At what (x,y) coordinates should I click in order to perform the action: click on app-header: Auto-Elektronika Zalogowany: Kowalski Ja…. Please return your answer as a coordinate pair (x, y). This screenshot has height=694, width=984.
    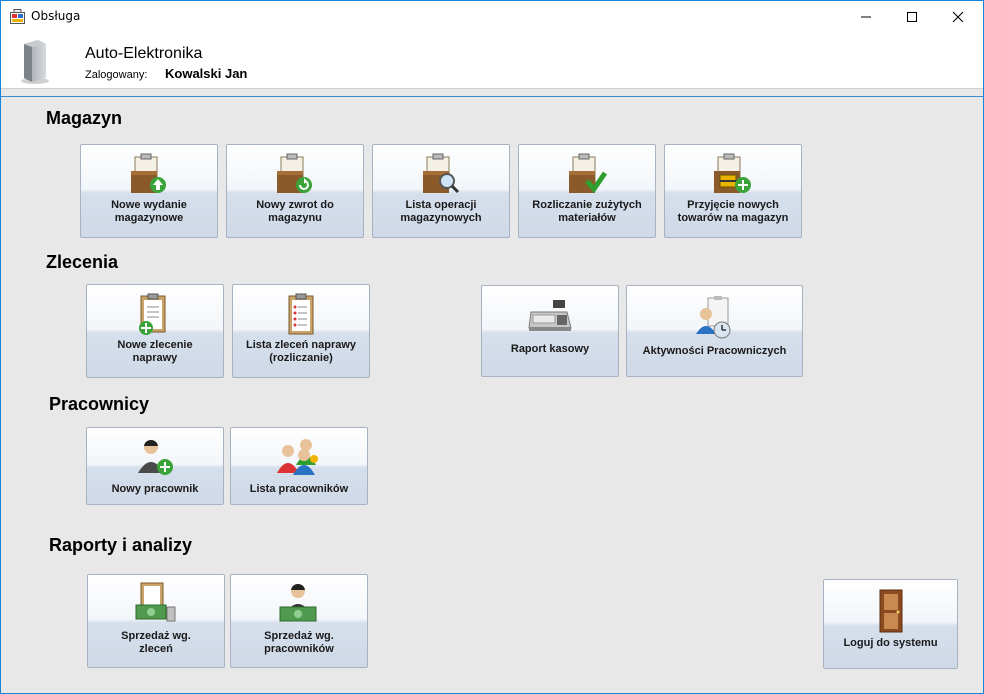
    Looking at the image, I should click on (492, 60).